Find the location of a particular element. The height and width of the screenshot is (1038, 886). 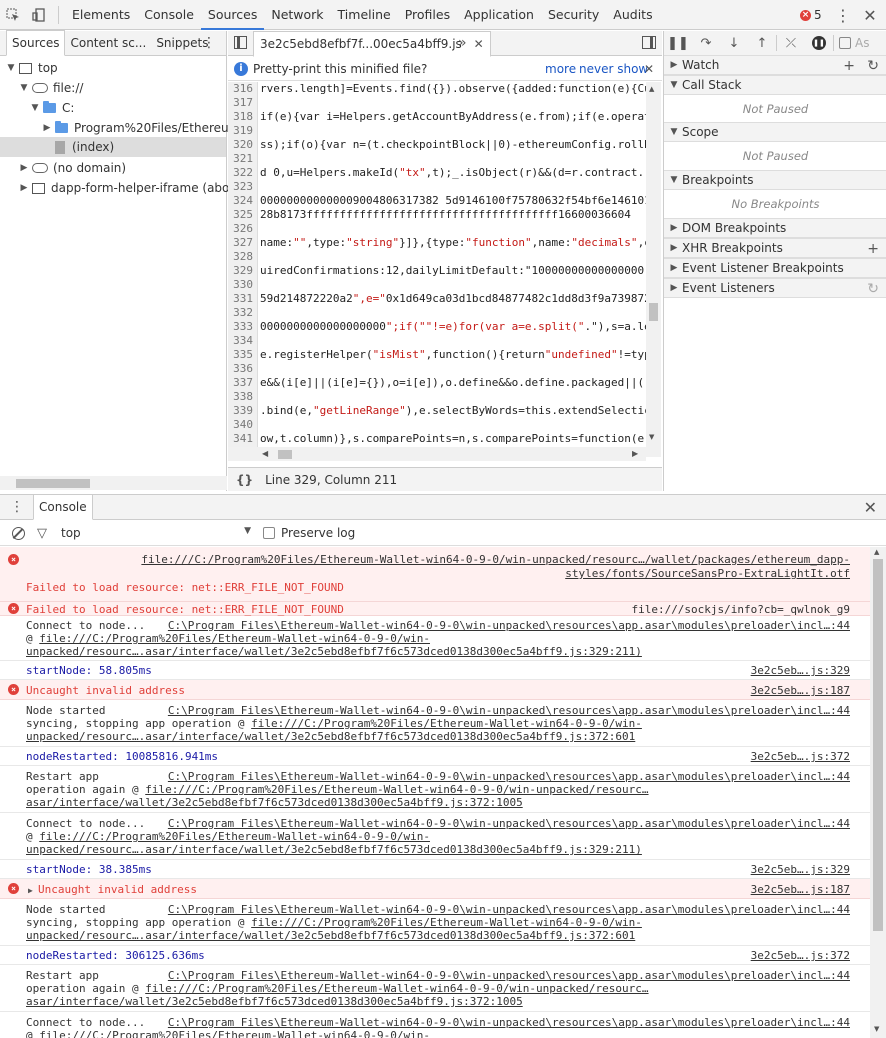

line-number: 341 is located at coordinates (243, 439).